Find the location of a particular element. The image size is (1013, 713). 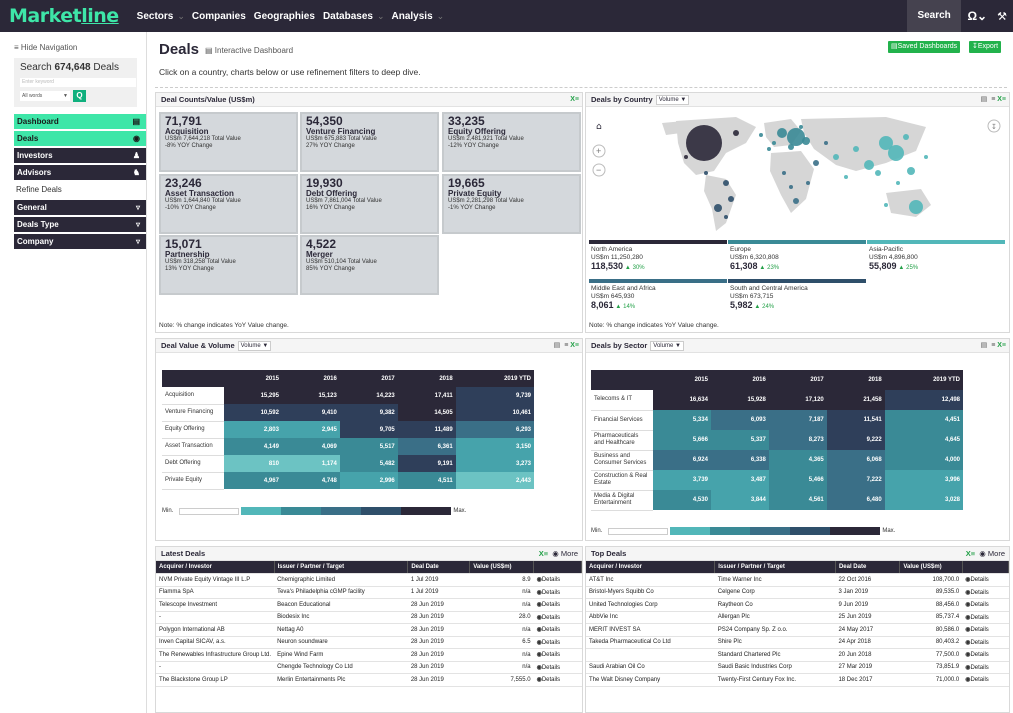

heatmap-cell: 16,634 is located at coordinates (682, 400).